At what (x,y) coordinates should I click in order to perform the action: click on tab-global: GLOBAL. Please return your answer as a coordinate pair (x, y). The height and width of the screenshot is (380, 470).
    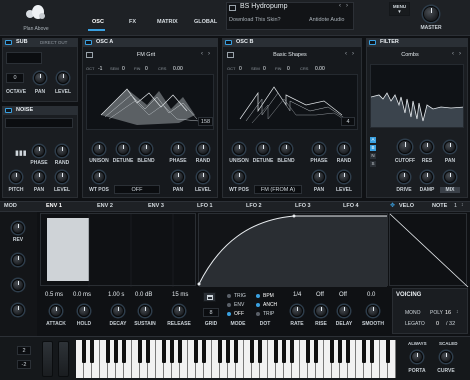
    Looking at the image, I should click on (205, 22).